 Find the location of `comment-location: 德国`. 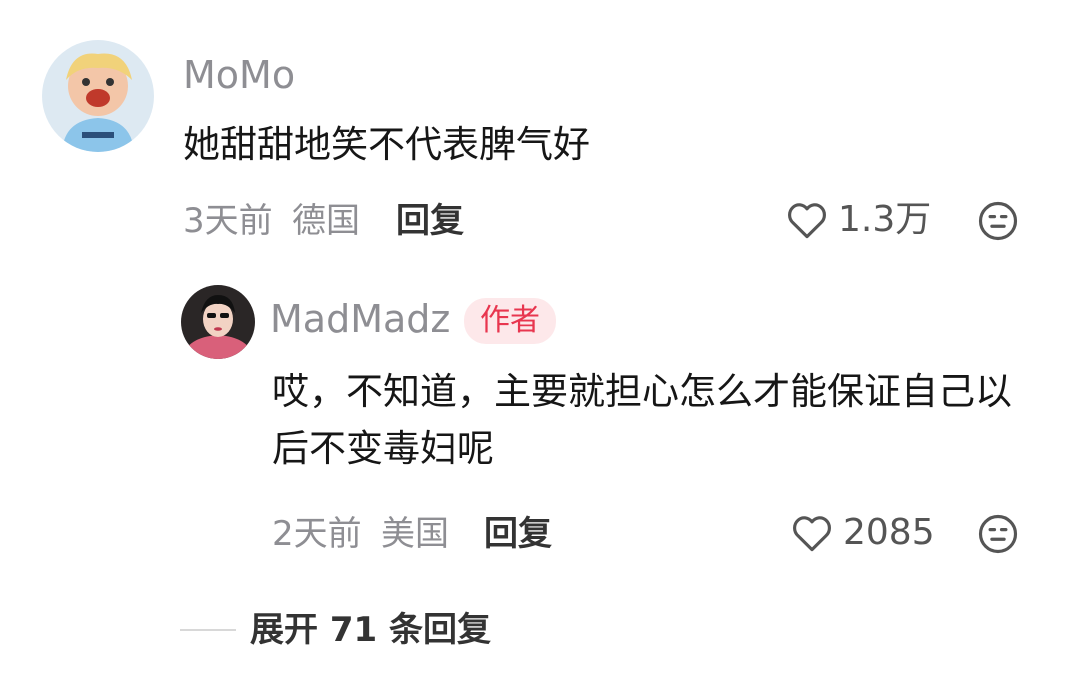

comment-location: 德国 is located at coordinates (326, 221).